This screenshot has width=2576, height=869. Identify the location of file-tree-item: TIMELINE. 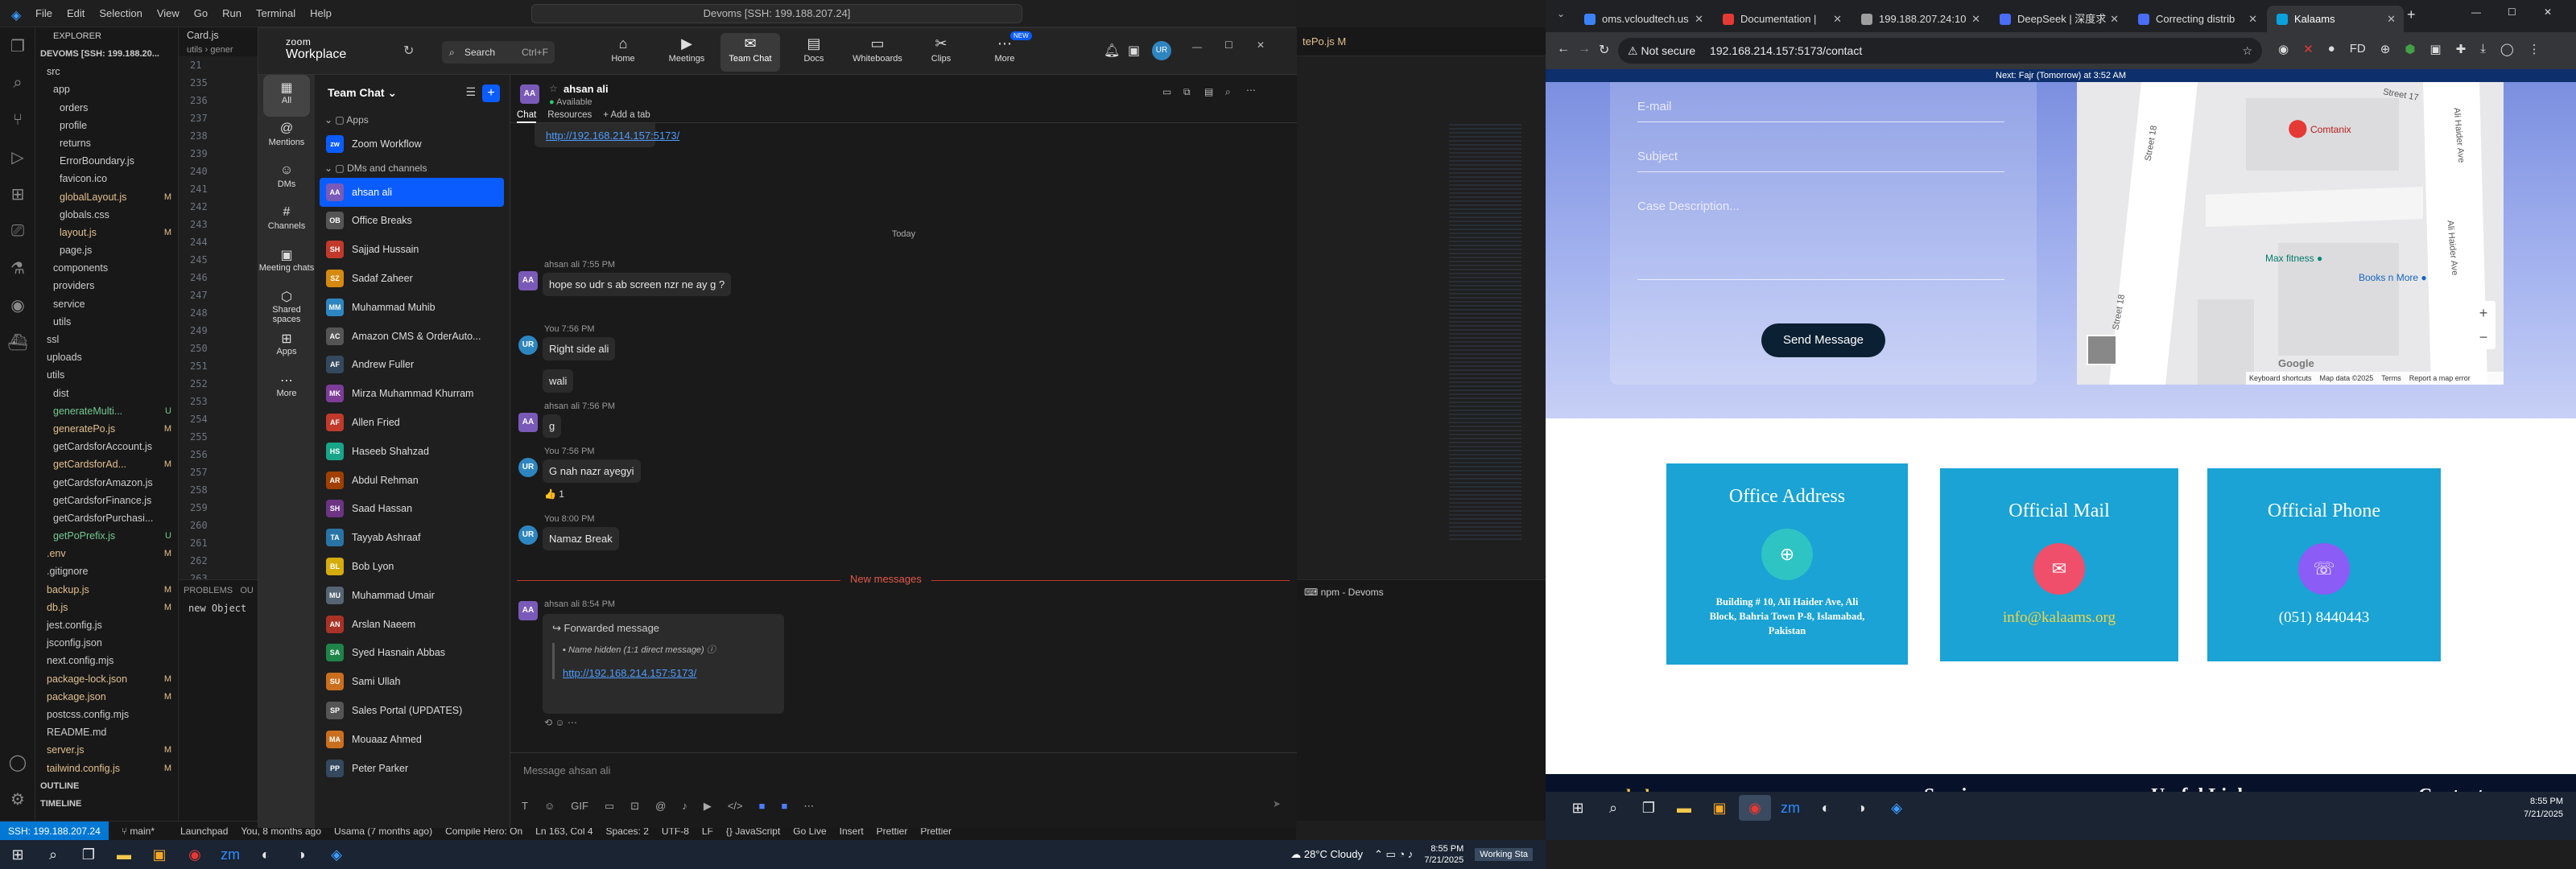
(106, 804).